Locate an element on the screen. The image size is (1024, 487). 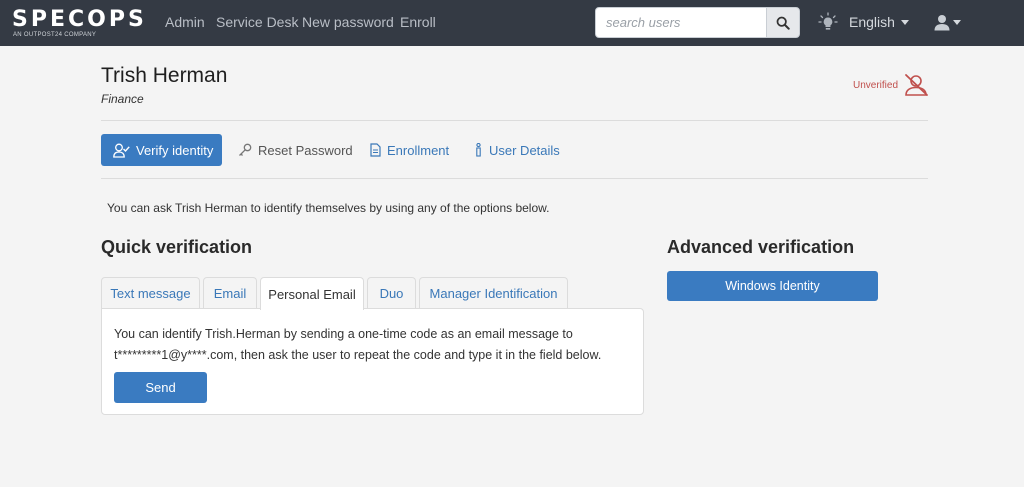
verify-identity-button: Verify identity is located at coordinates (161, 150).